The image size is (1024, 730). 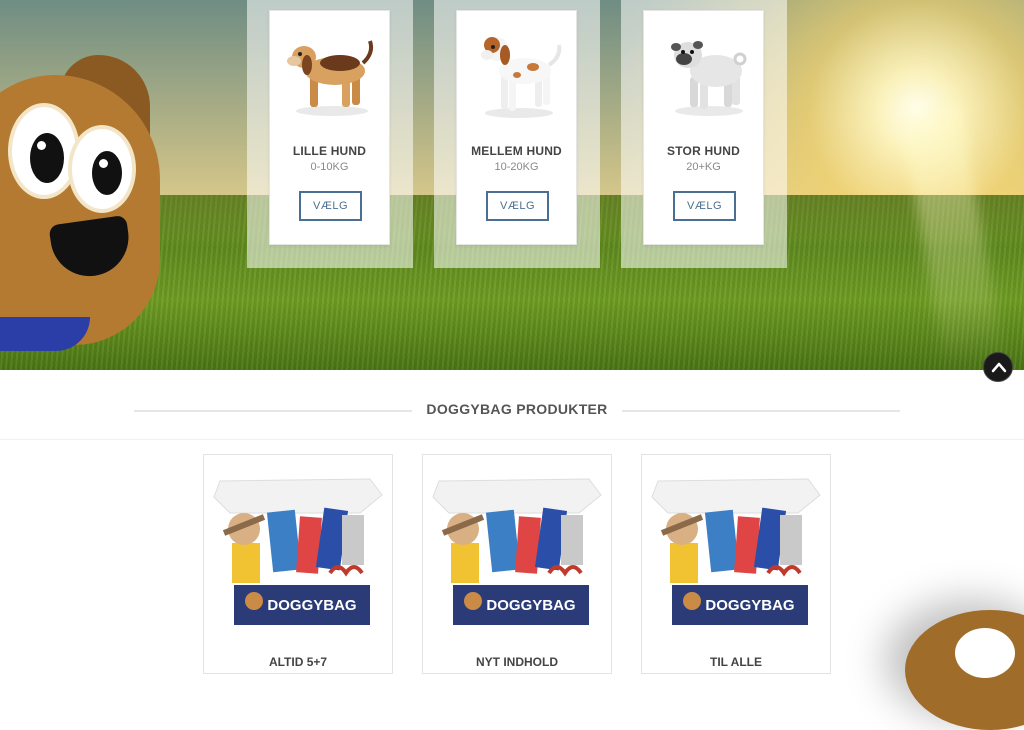 What do you see at coordinates (330, 206) in the screenshot?
I see `choose-small-button: VÆLG` at bounding box center [330, 206].